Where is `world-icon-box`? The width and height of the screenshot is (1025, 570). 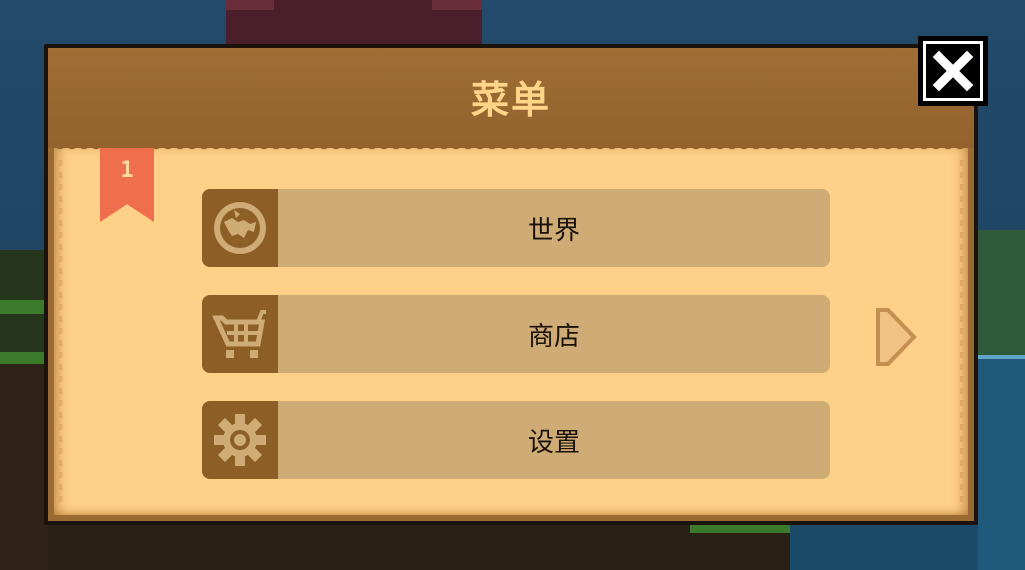 world-icon-box is located at coordinates (240, 228).